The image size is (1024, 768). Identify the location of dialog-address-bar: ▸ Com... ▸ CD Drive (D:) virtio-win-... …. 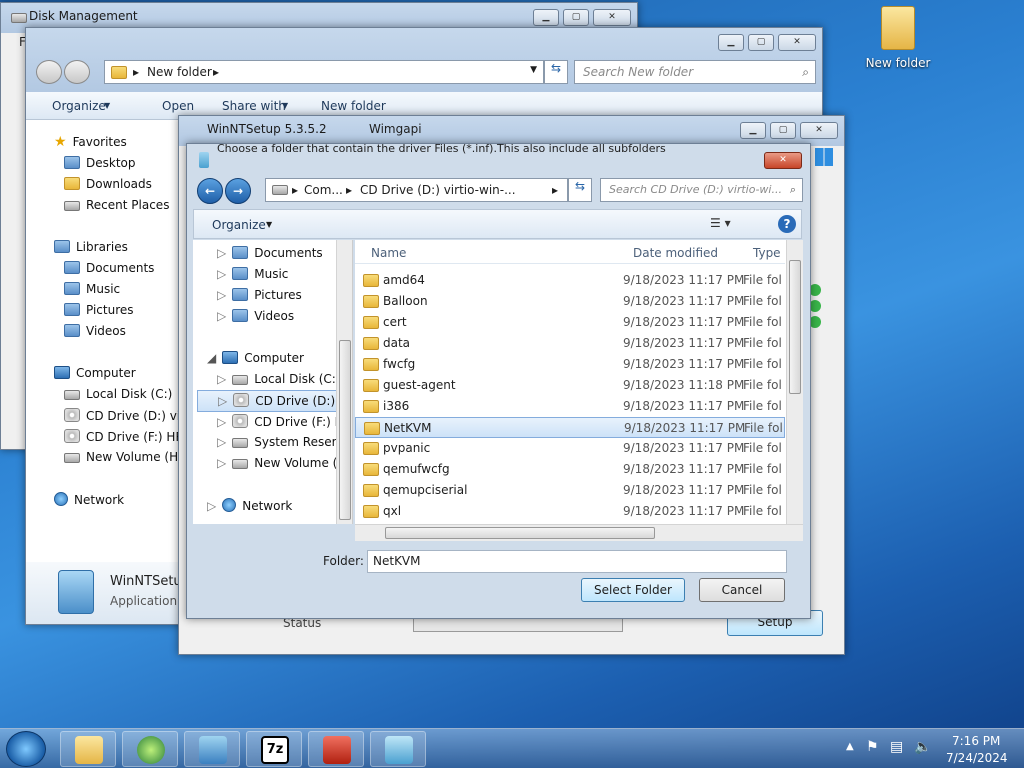
(416, 190).